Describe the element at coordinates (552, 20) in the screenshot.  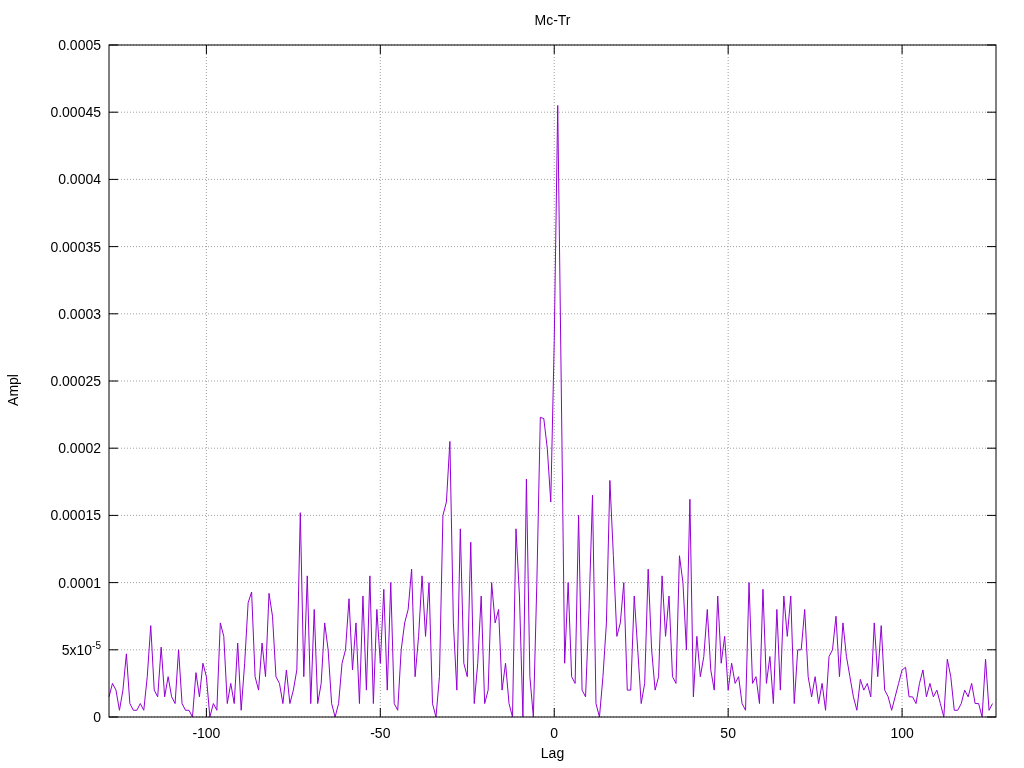
I see `chart-title: Mc-Tr` at that location.